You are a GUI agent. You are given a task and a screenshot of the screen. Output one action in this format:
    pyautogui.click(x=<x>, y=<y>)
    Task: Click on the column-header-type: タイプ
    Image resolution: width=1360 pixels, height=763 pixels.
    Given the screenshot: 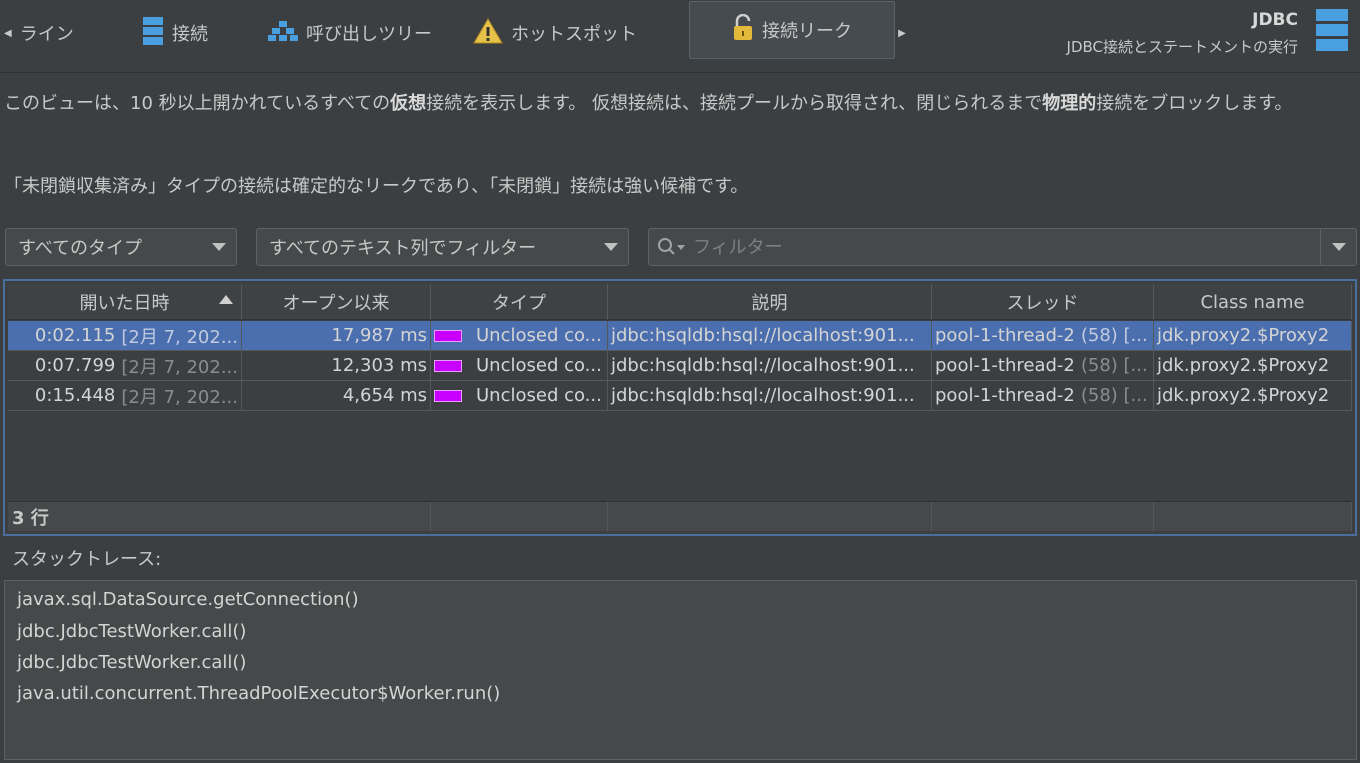 What is the action you would take?
    pyautogui.click(x=519, y=302)
    